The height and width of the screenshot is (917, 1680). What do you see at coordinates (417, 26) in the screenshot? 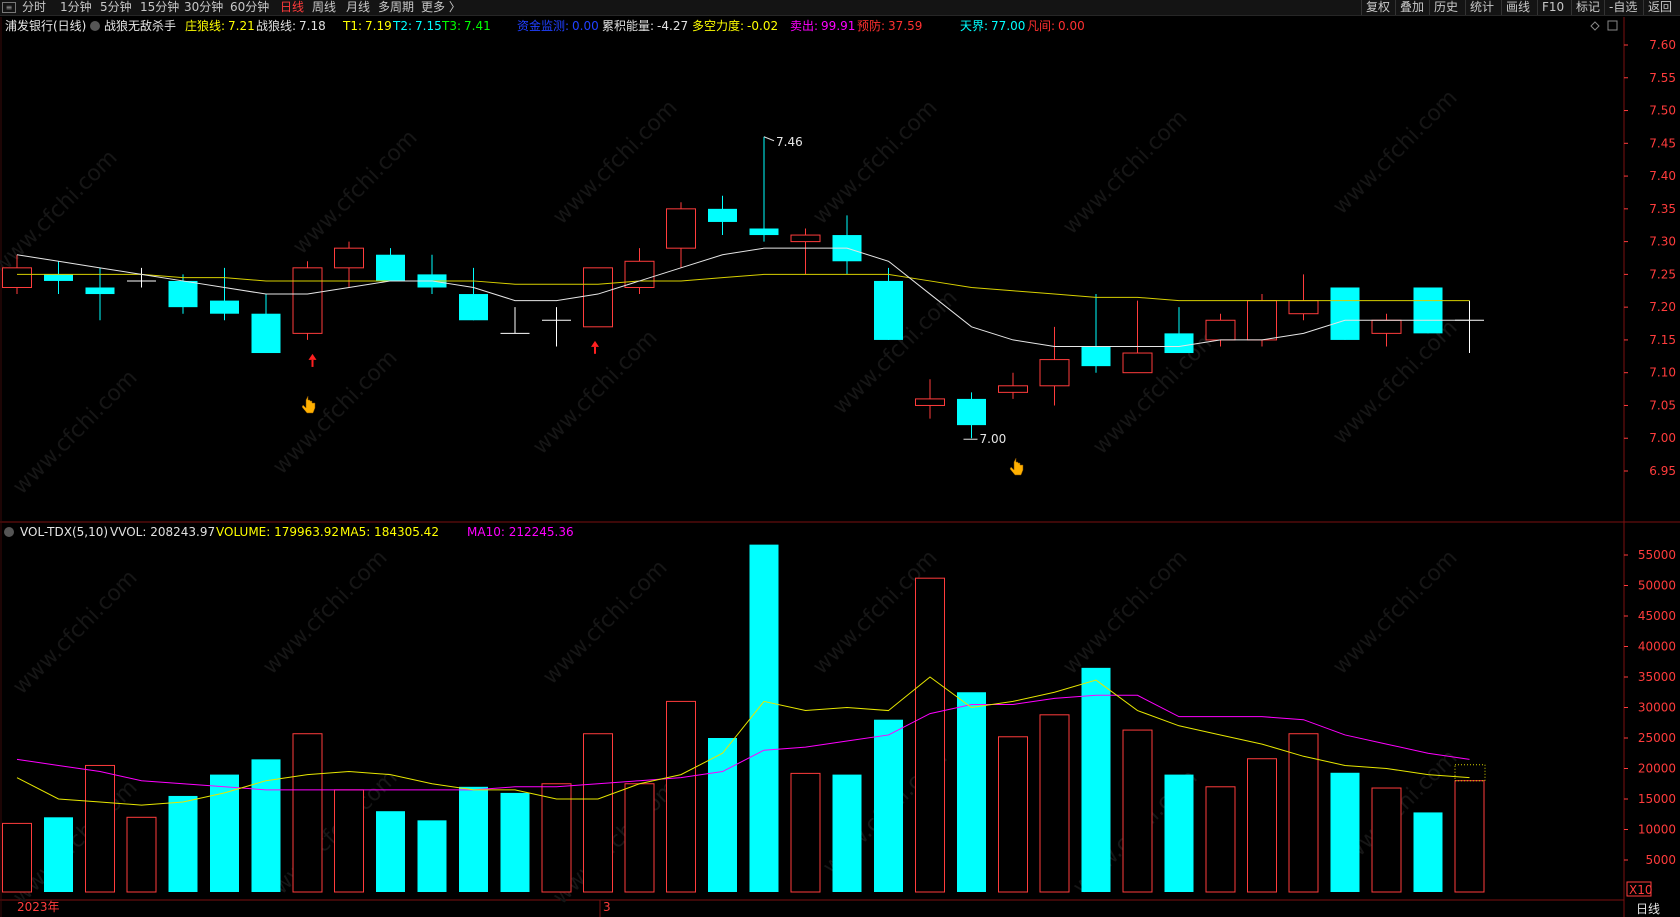
I see `header-indicator-value: T2: 7.15` at bounding box center [417, 26].